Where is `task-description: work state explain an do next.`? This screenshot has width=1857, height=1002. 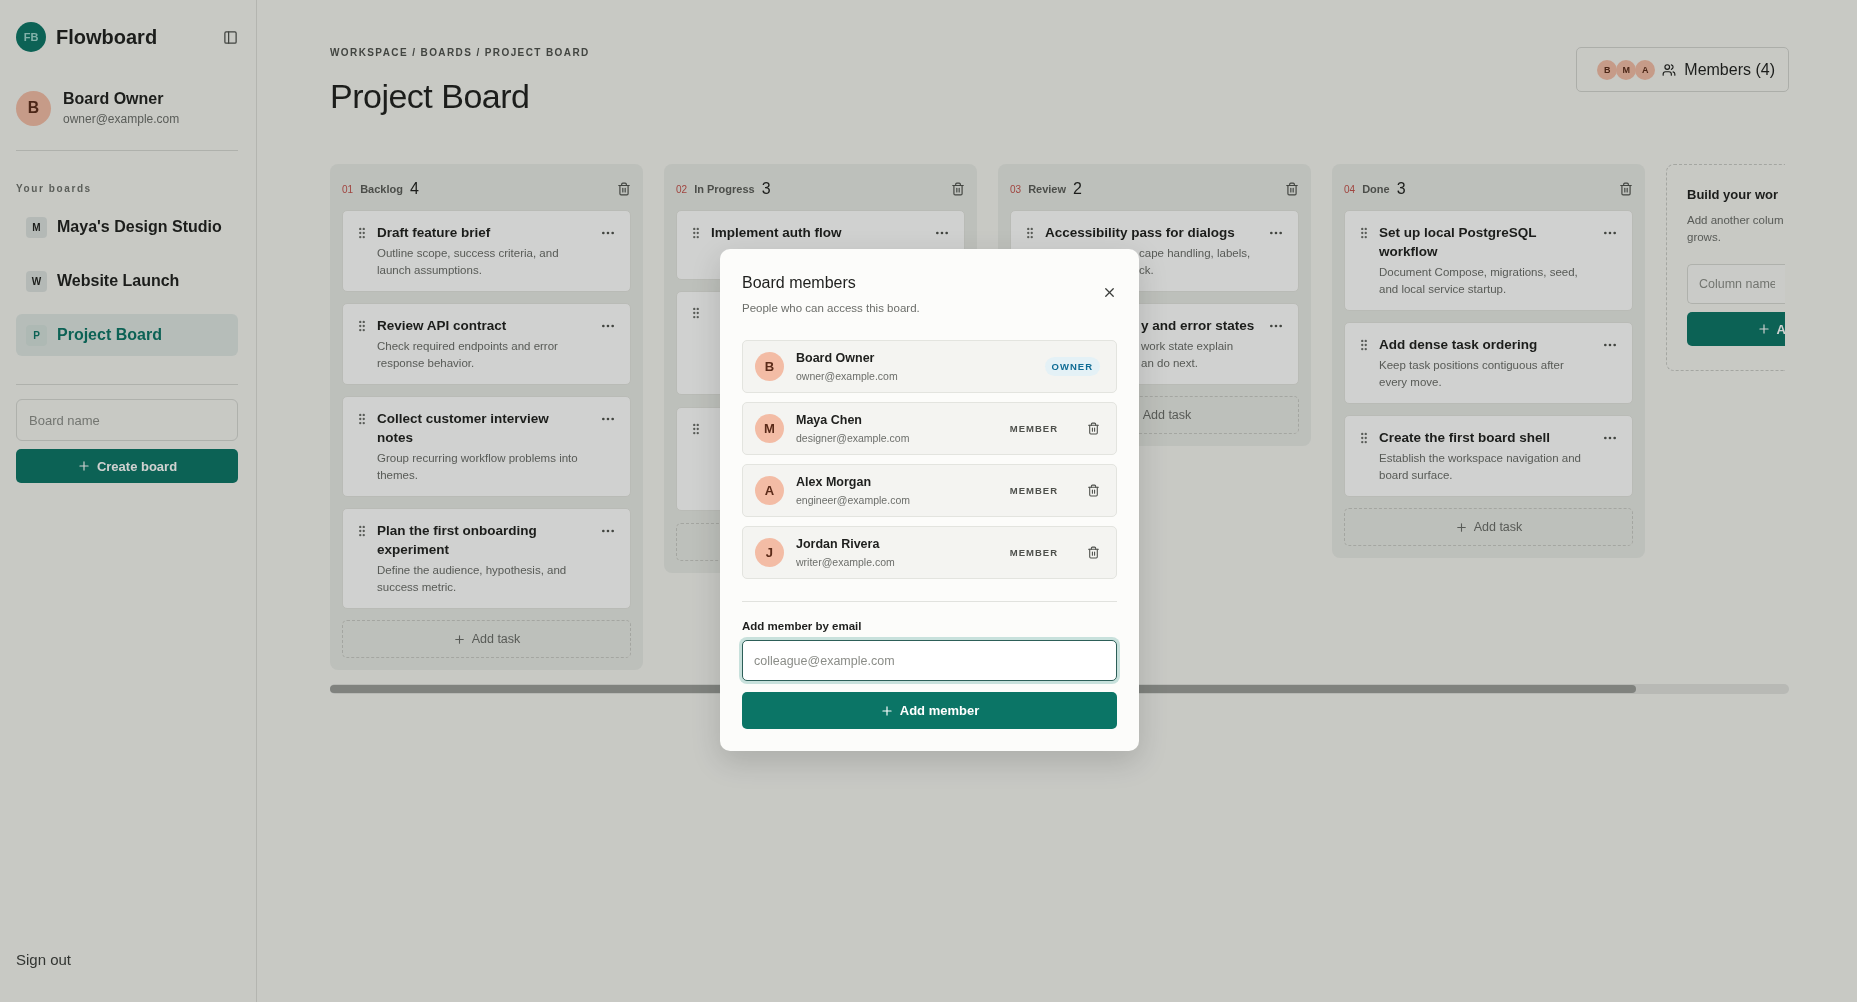
task-description: work state explain an do next. is located at coordinates (1188, 355).